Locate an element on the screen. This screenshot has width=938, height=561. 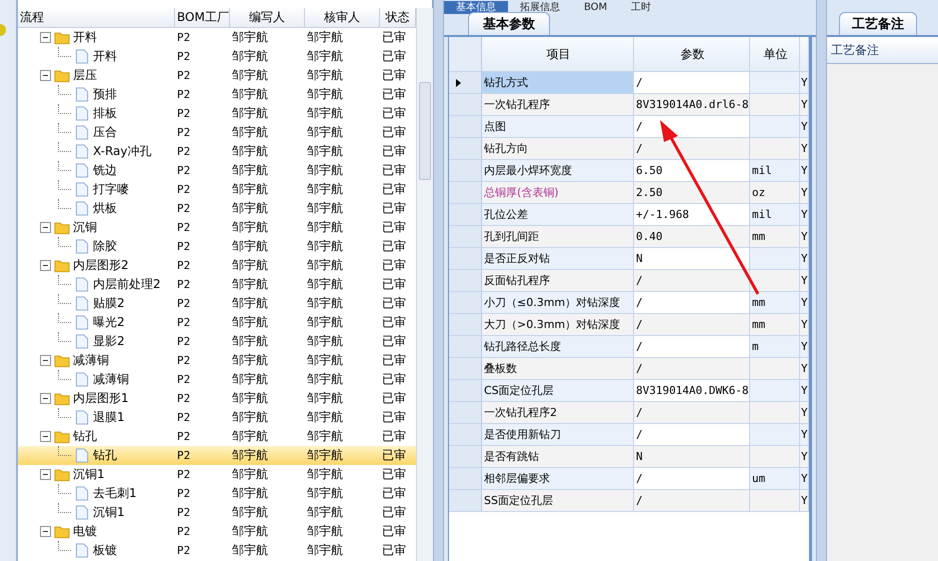
tree-row: 曝光2 P2 邹宇航 邹宇航 已审 is located at coordinates (217, 322).